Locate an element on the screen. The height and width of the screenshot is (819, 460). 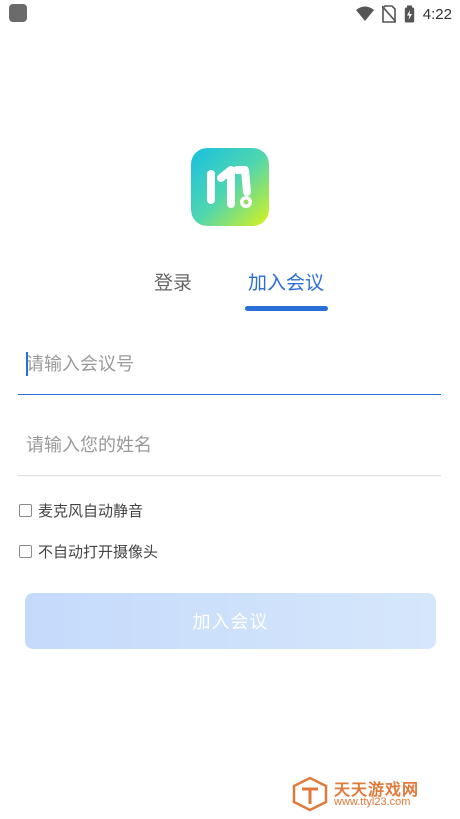
status-icons: 4:22 is located at coordinates (403, 14).